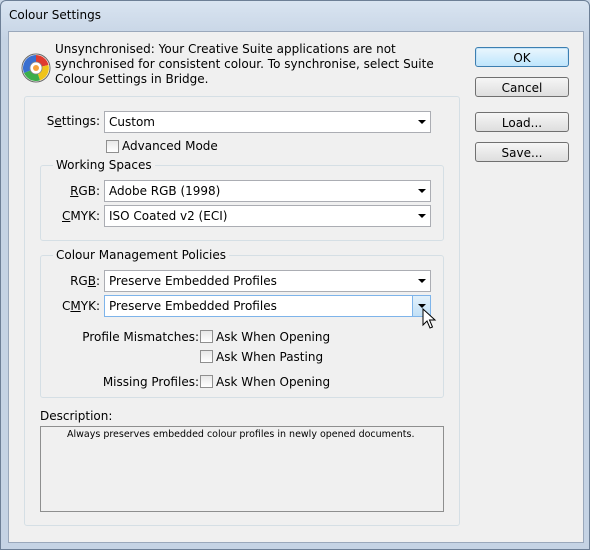 Image resolution: width=590 pixels, height=550 pixels. Describe the element at coordinates (141, 255) in the screenshot. I see `policies-title: Colour Management Policies` at that location.